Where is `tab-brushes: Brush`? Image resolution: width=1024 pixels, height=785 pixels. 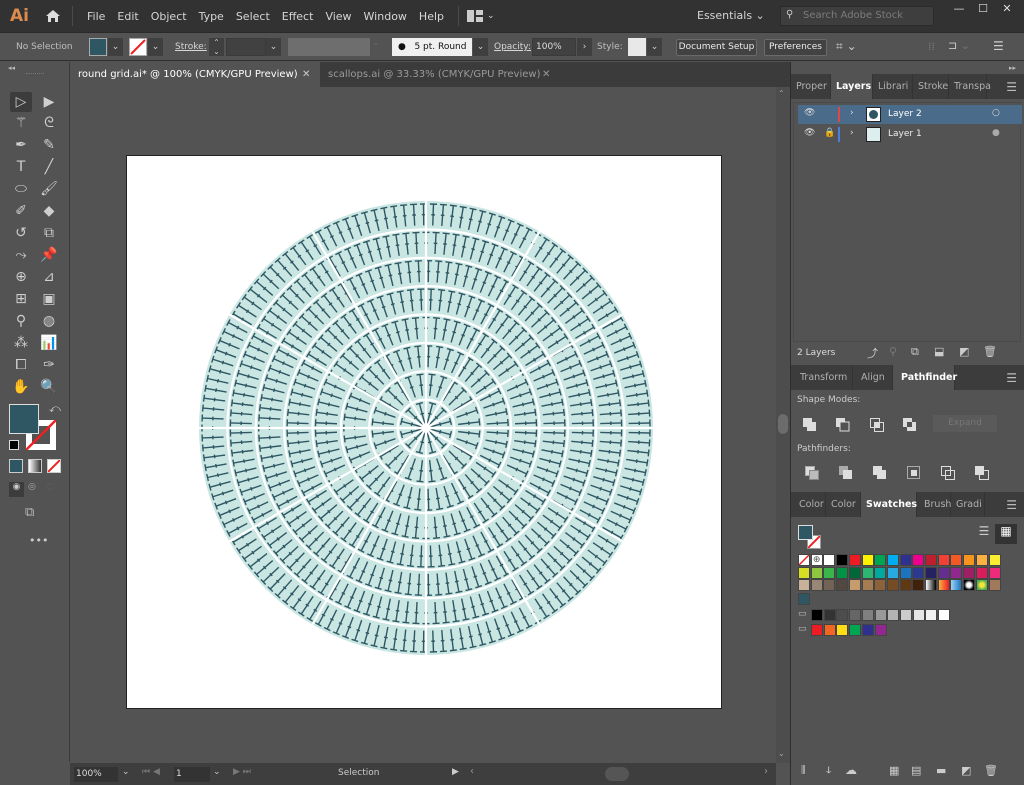 tab-brushes: Brush is located at coordinates (934, 504).